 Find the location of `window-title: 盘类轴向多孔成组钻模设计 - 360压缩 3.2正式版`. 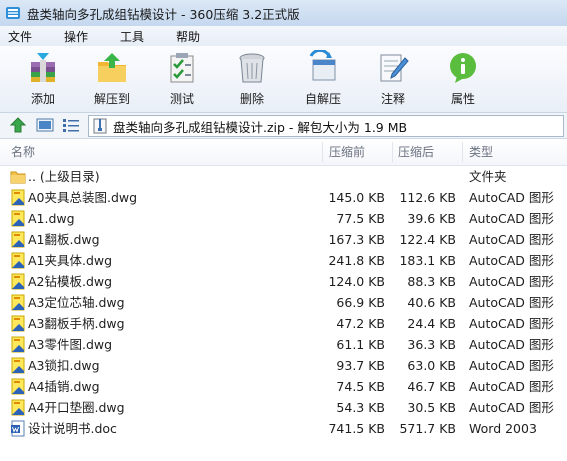

window-title: 盘类轴向多孔成组钻模设计 - 360压缩 3.2正式版 is located at coordinates (163, 14).